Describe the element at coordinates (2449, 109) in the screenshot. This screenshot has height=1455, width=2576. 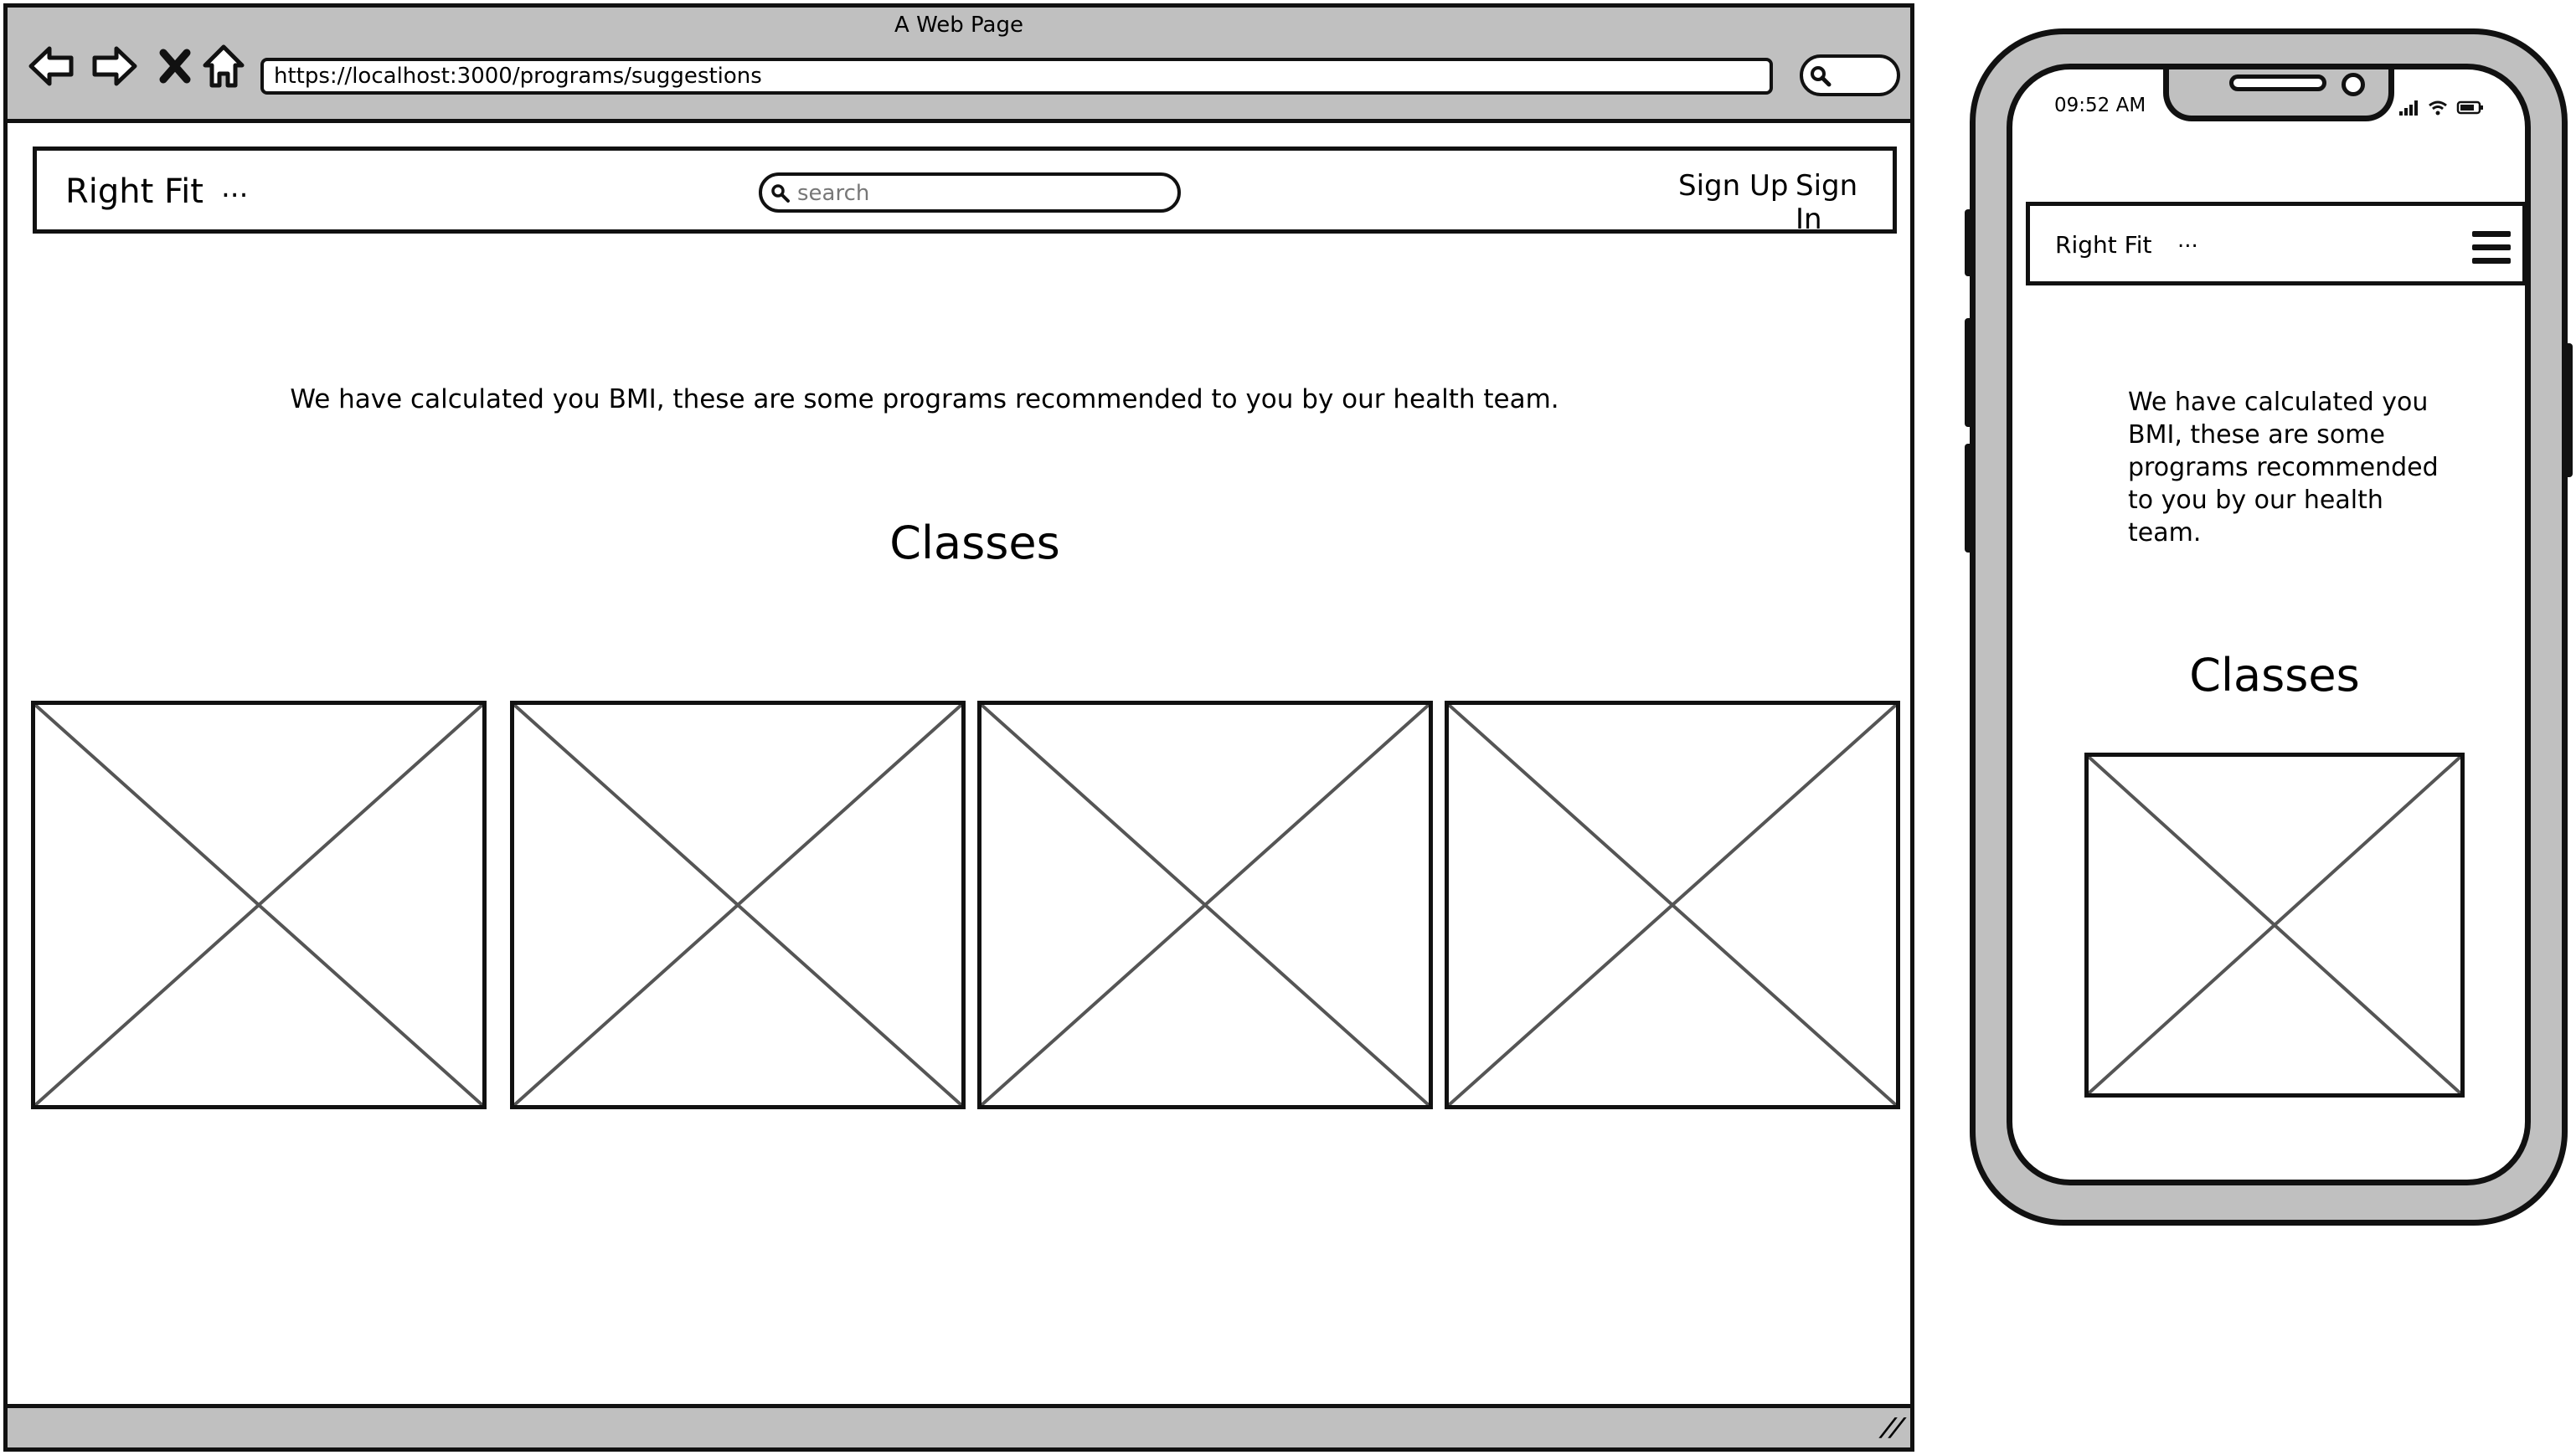
I see `status-icons` at that location.